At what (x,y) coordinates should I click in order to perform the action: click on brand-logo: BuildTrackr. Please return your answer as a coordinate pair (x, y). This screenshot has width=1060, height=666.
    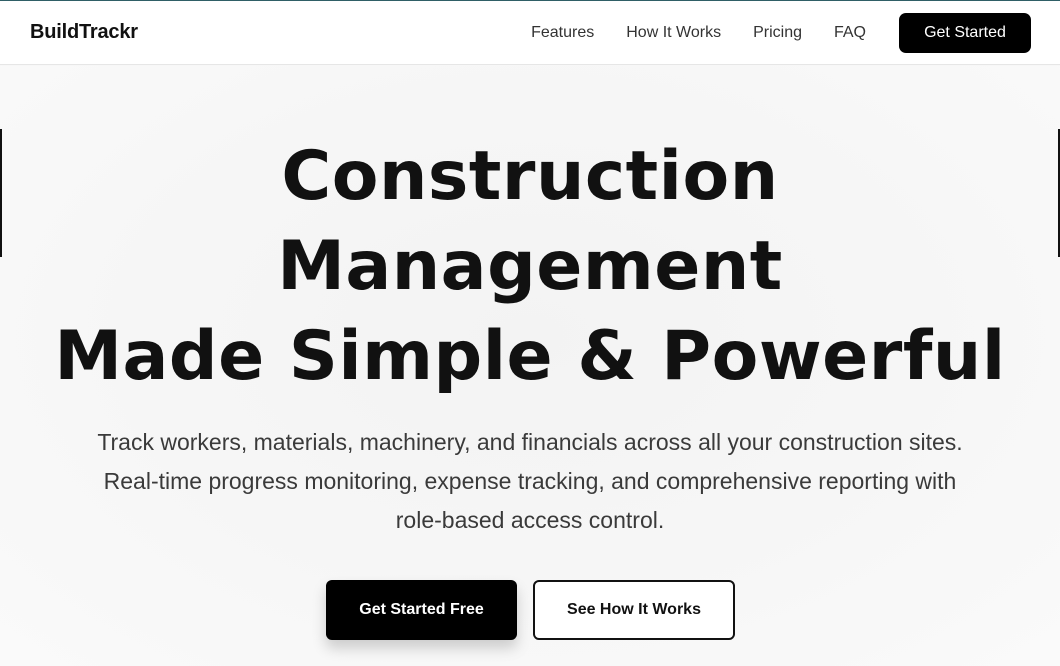
    Looking at the image, I should click on (84, 32).